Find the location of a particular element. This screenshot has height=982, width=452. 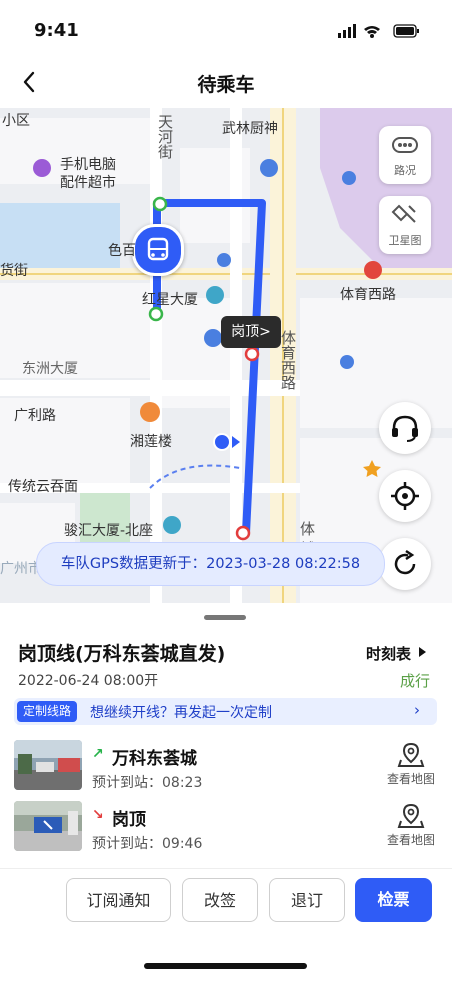

traffic-button: 路况 is located at coordinates (405, 155).